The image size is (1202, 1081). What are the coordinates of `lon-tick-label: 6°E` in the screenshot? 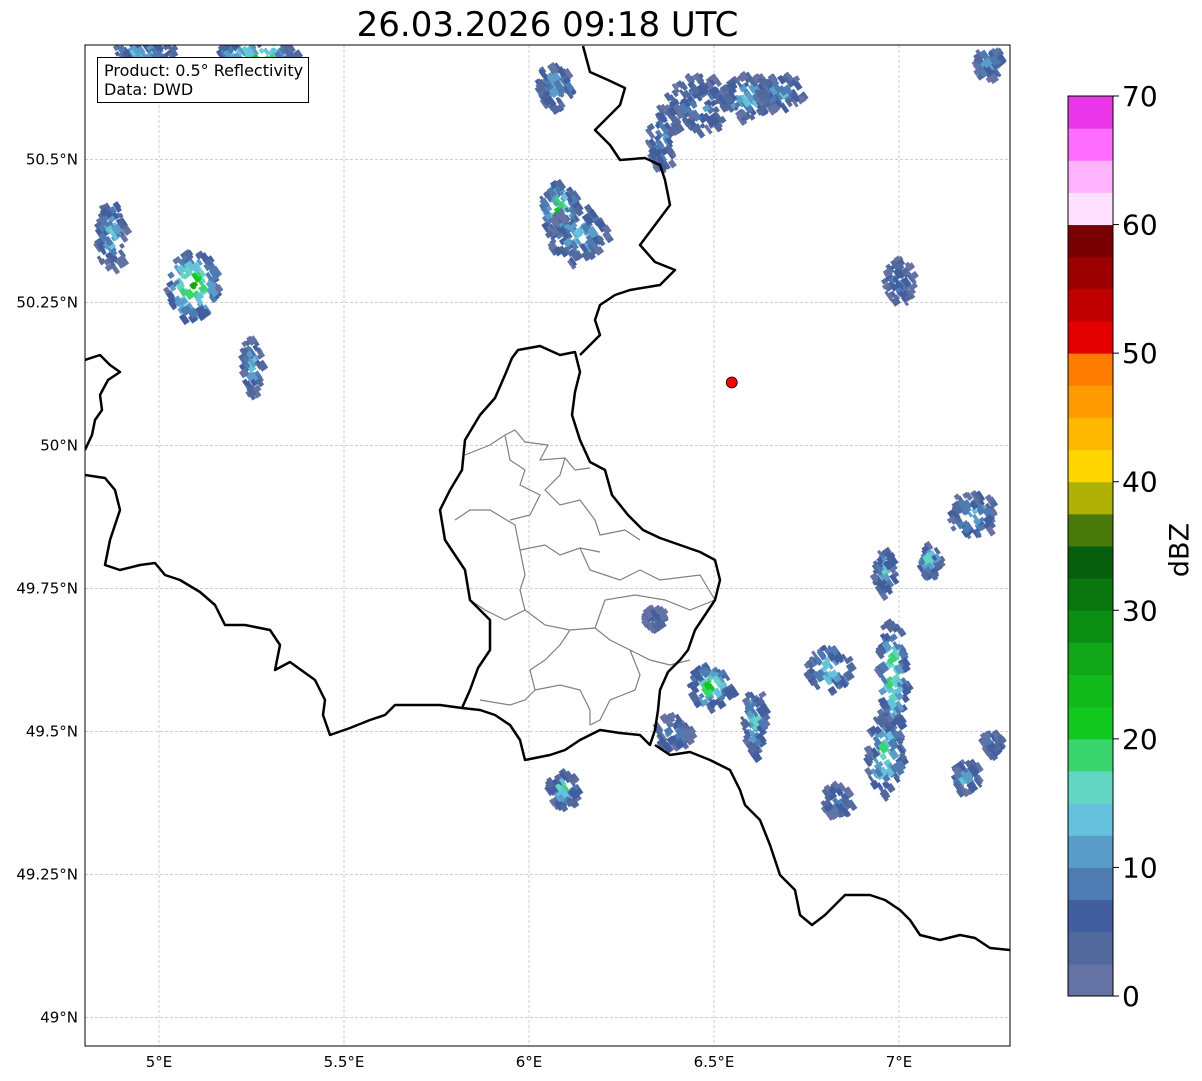 It's located at (529, 1062).